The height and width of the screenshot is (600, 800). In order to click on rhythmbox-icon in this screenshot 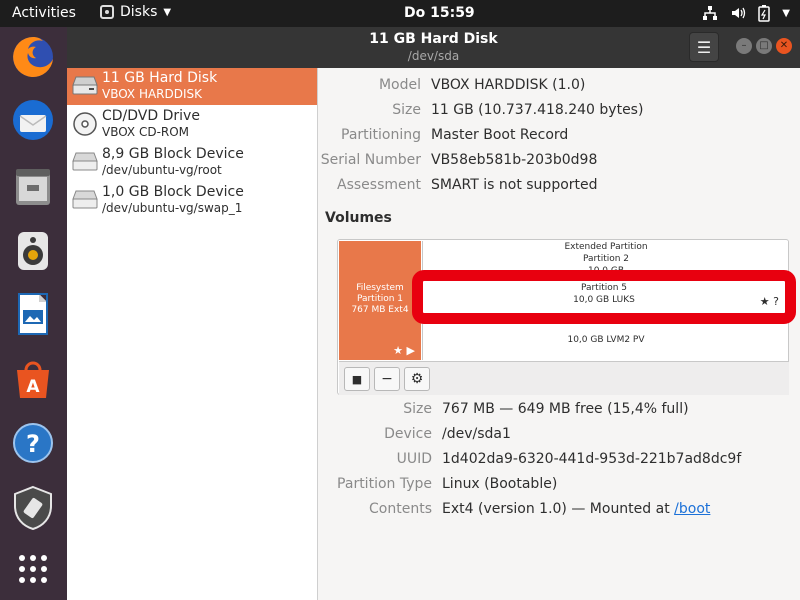, I will do `click(33, 251)`.